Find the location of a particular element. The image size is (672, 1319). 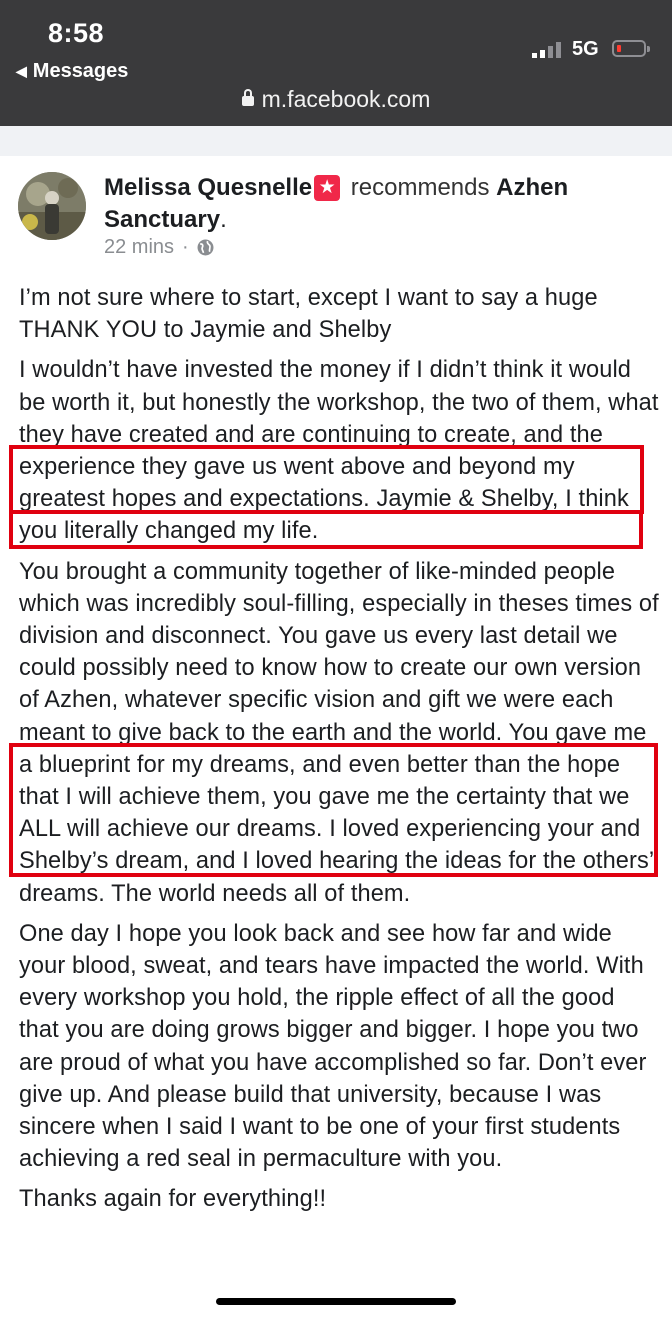

url-text: m.facebook.com is located at coordinates (346, 99).